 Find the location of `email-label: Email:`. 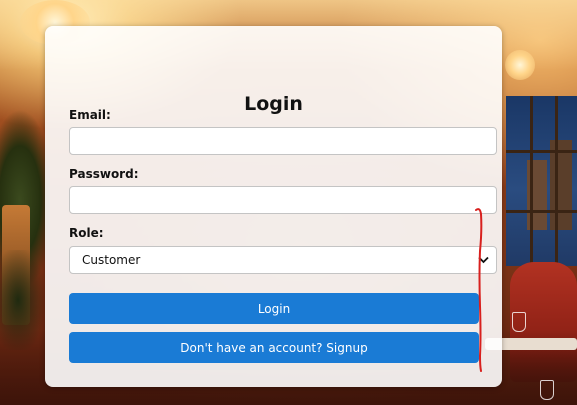

email-label: Email: is located at coordinates (90, 115).